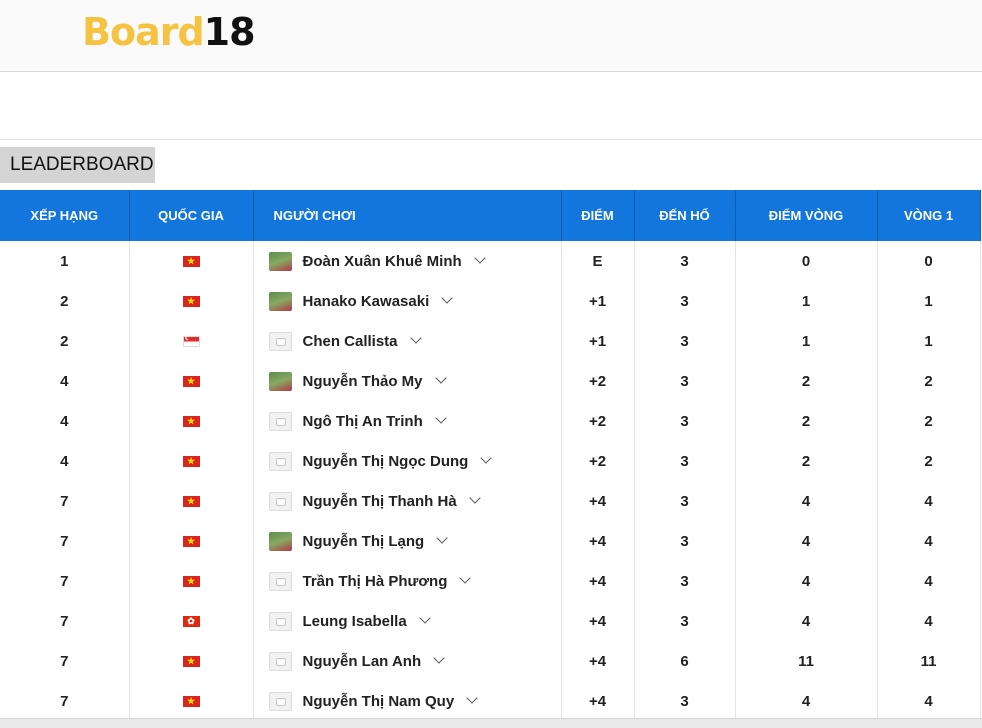 Image resolution: width=982 pixels, height=728 pixels. What do you see at coordinates (929, 661) in the screenshot?
I see `round1-cell: 11` at bounding box center [929, 661].